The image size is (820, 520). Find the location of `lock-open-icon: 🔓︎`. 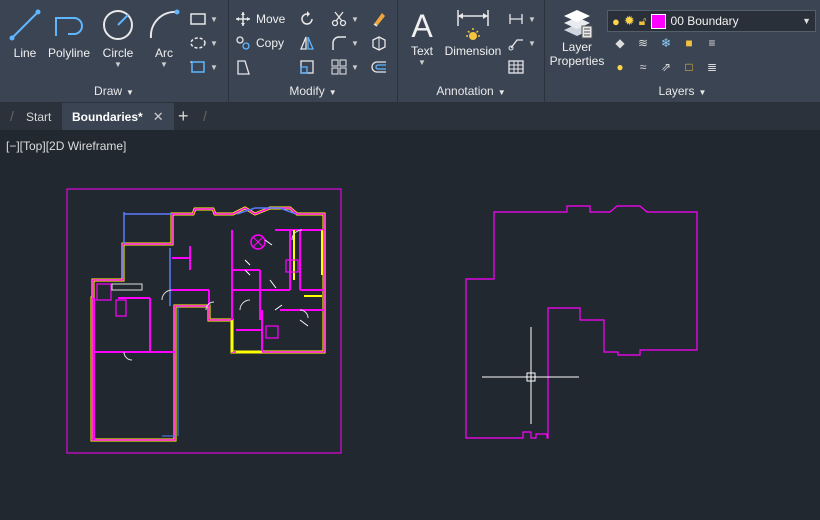

lock-open-icon: 🔓︎ is located at coordinates (642, 20).